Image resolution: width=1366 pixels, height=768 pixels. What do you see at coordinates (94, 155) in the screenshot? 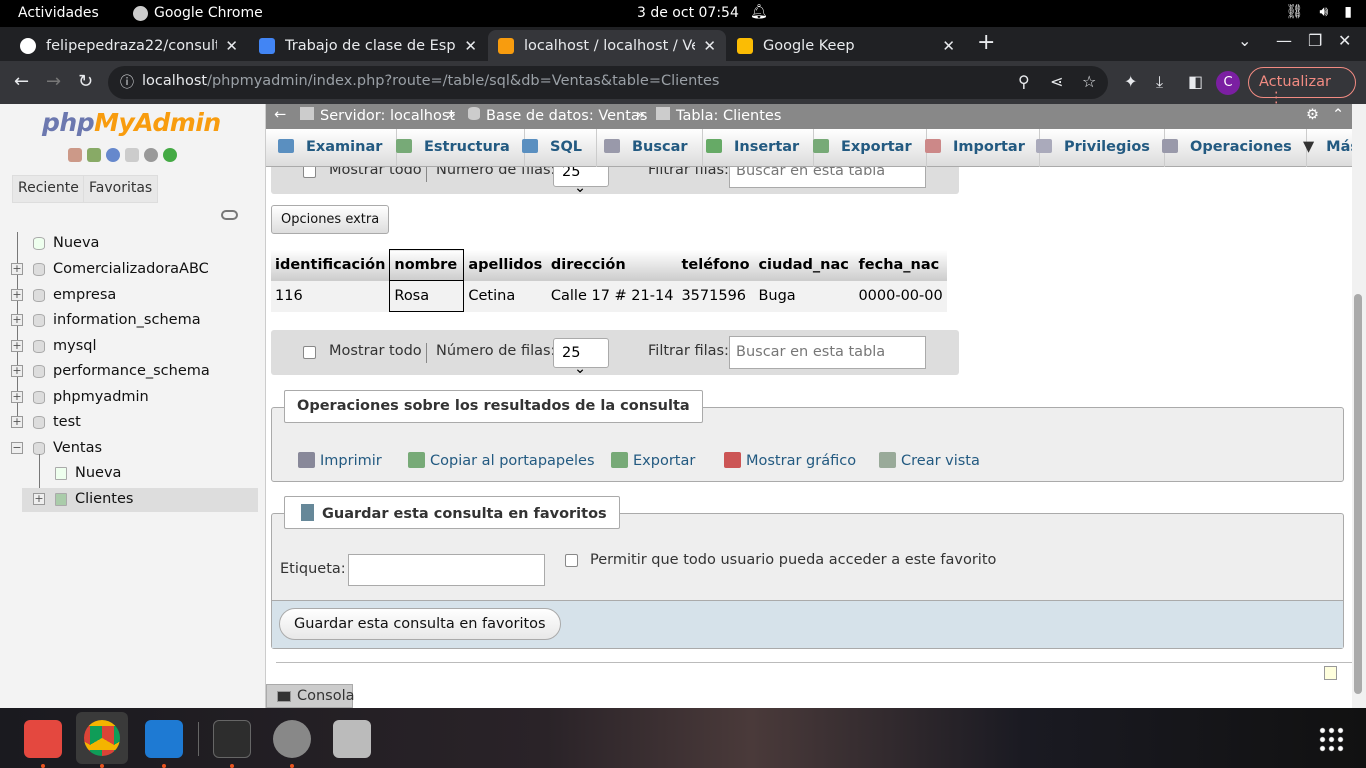
I see `logout-icon` at bounding box center [94, 155].